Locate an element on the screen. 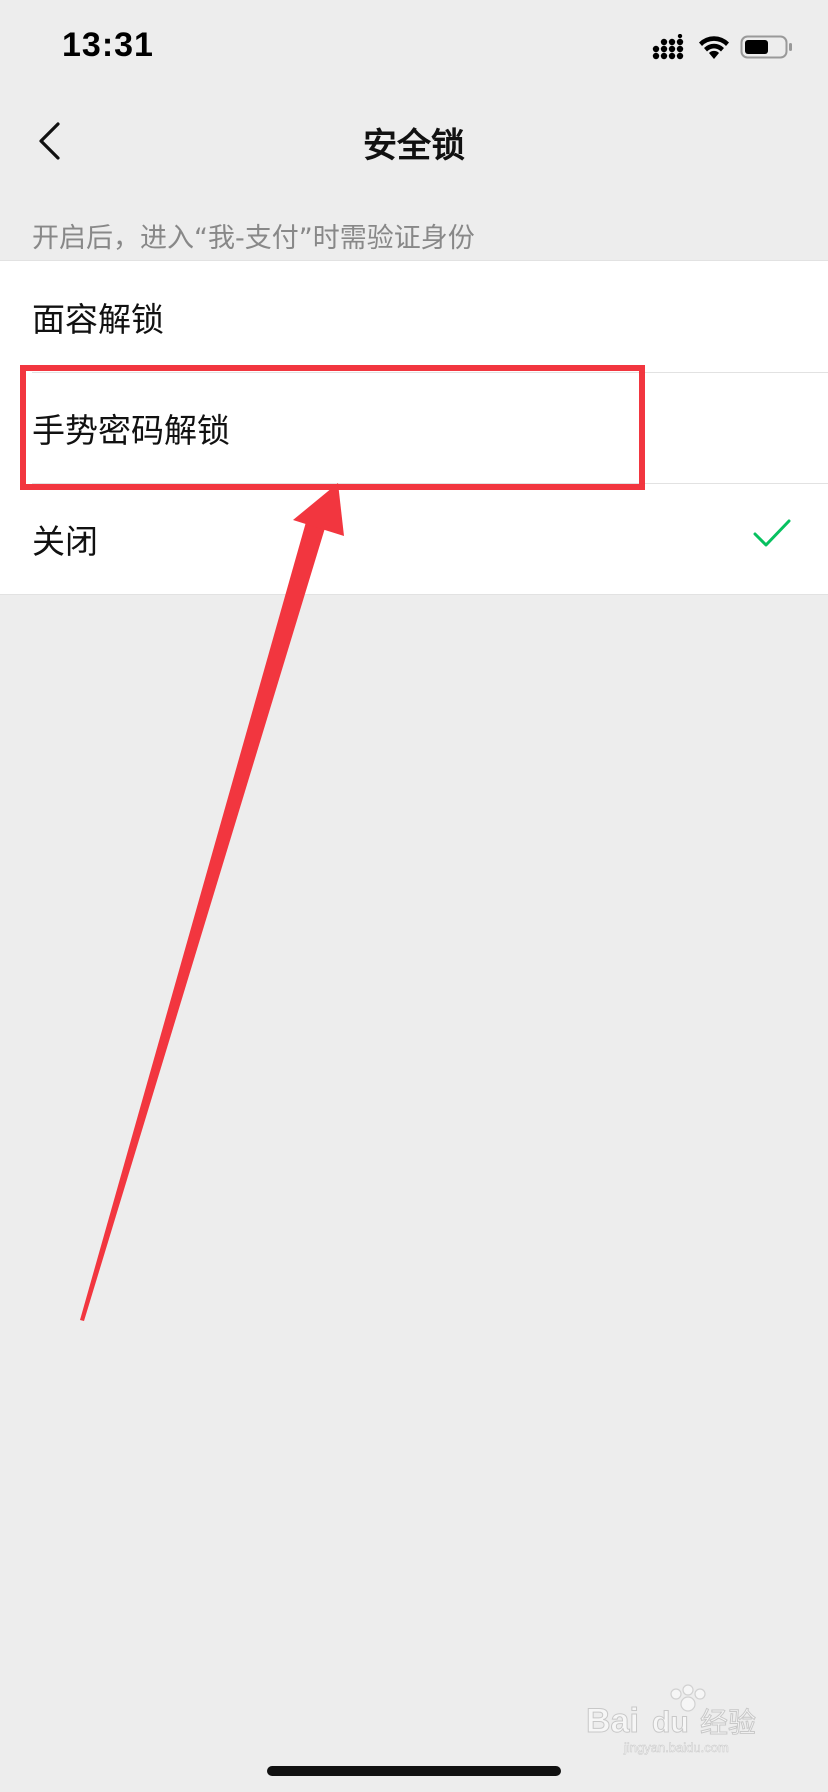 The image size is (828, 1792). battery-icon is located at coordinates (766, 47).